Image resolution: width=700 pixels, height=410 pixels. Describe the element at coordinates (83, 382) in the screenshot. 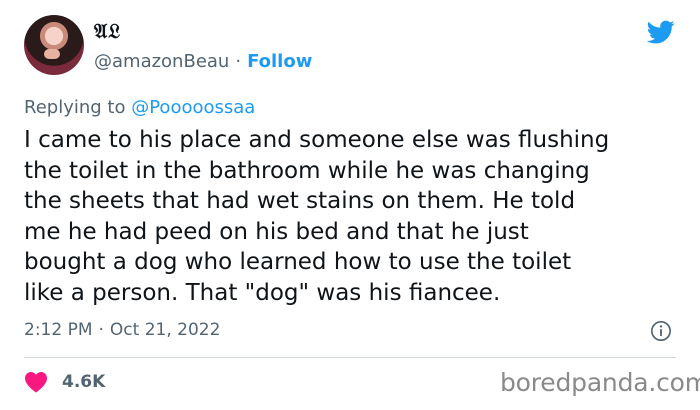

I see `like-count: 4.6K` at that location.